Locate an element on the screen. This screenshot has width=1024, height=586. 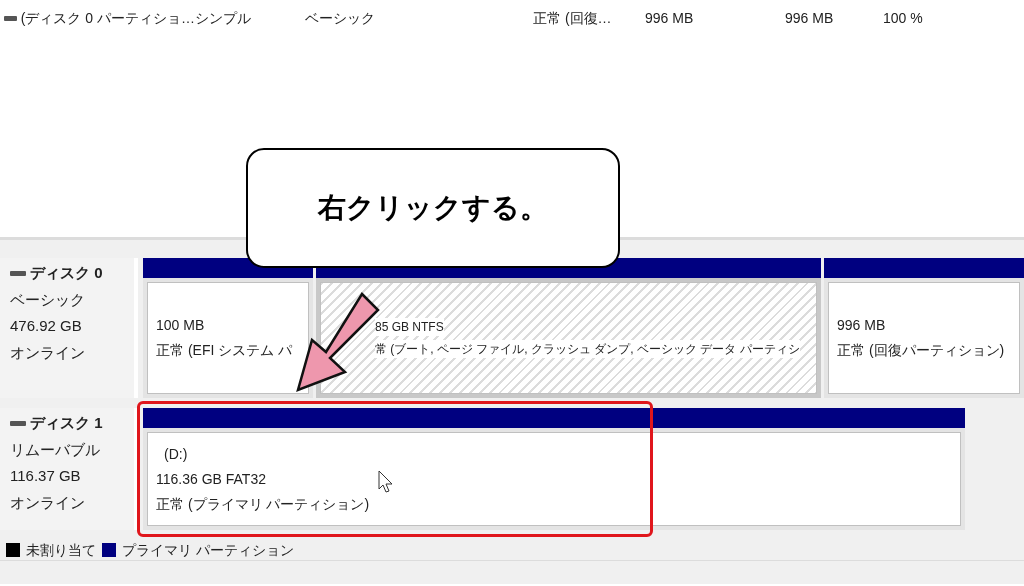
disk-size: 476.92 GB is located at coordinates (46, 326).